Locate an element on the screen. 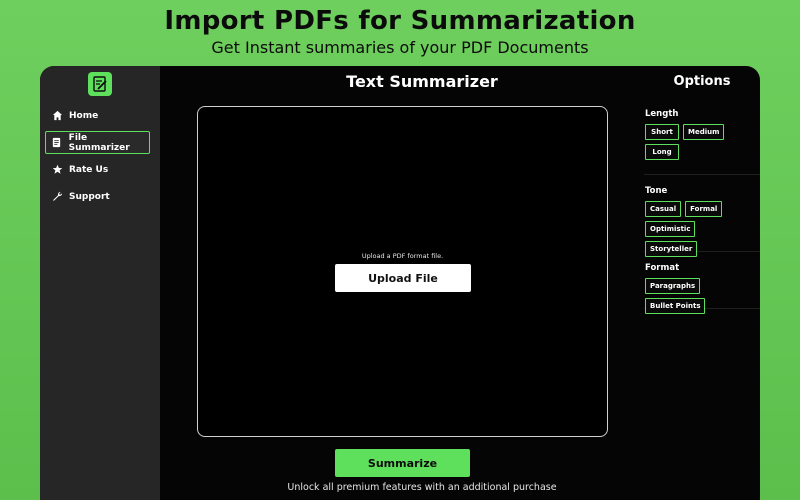  sidebar-item-home: Home is located at coordinates (97, 115).